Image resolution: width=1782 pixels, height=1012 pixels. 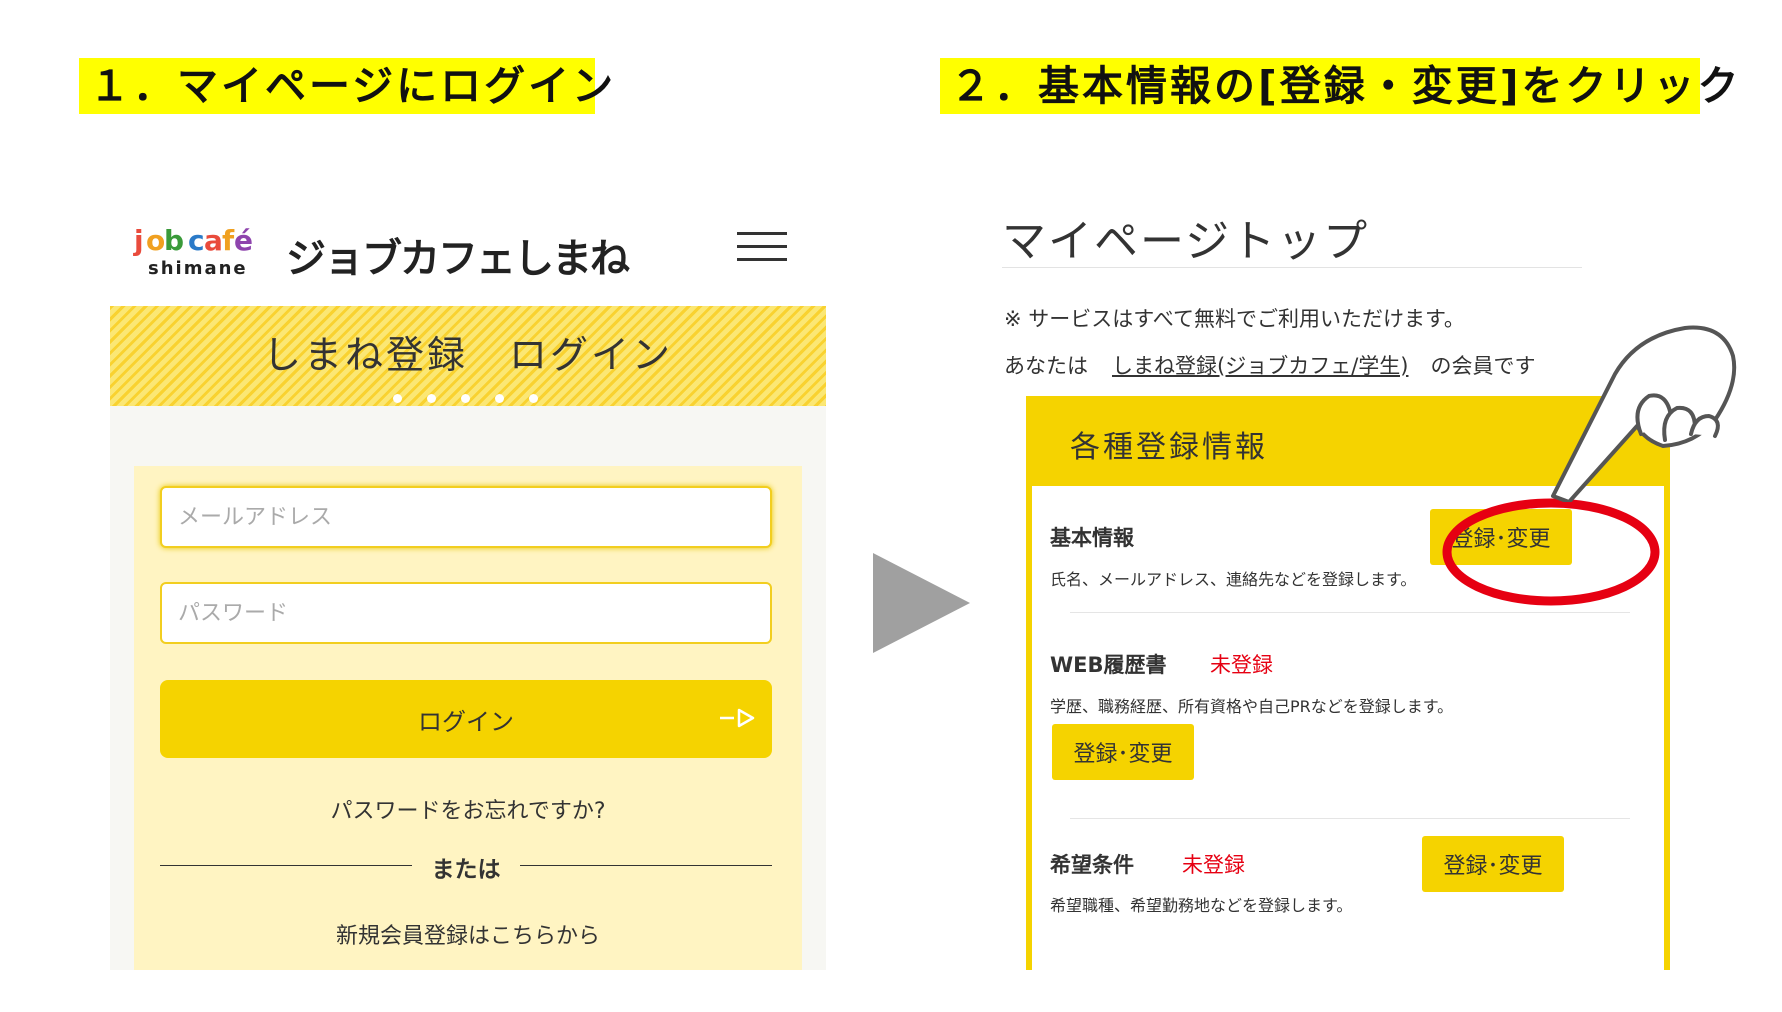 What do you see at coordinates (1260, 366) in the screenshot?
I see `membership-link: しまね登録(ジョブカフェ/学生)` at bounding box center [1260, 366].